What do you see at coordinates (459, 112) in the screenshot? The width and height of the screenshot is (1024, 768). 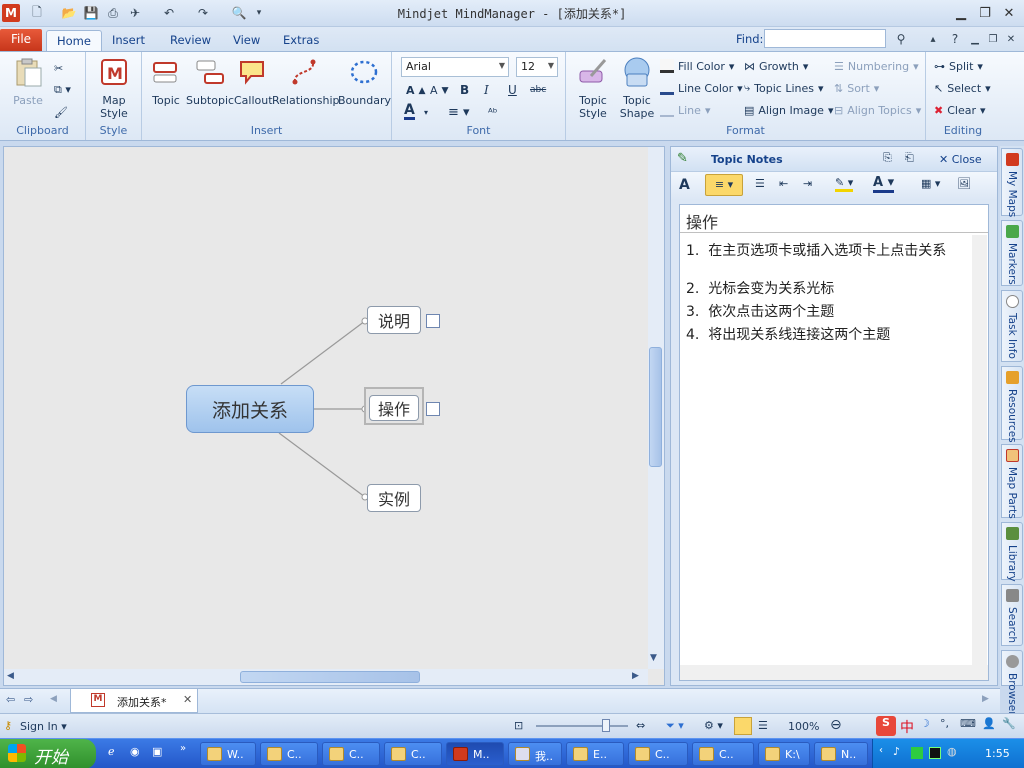 I see `align-text-icon: ≡ ▾` at bounding box center [459, 112].